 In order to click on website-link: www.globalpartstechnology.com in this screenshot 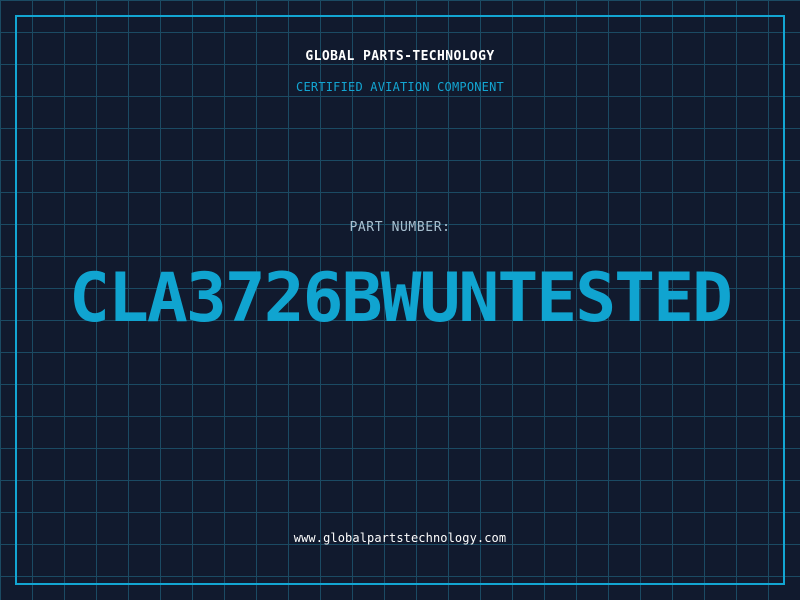, I will do `click(400, 538)`.